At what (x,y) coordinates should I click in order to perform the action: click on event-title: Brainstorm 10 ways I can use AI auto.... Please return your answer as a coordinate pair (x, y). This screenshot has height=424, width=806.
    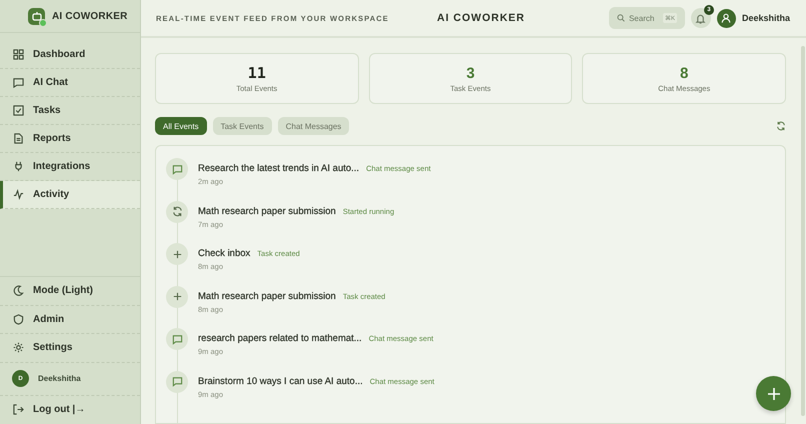
    Looking at the image, I should click on (280, 381).